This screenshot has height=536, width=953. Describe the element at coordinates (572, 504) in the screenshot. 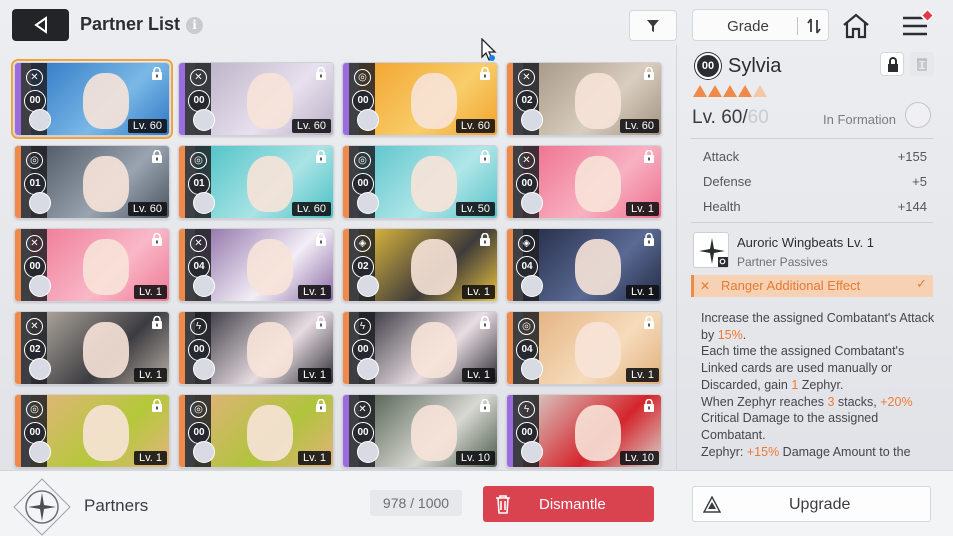

I see `dismantle-label: Dismantle` at that location.